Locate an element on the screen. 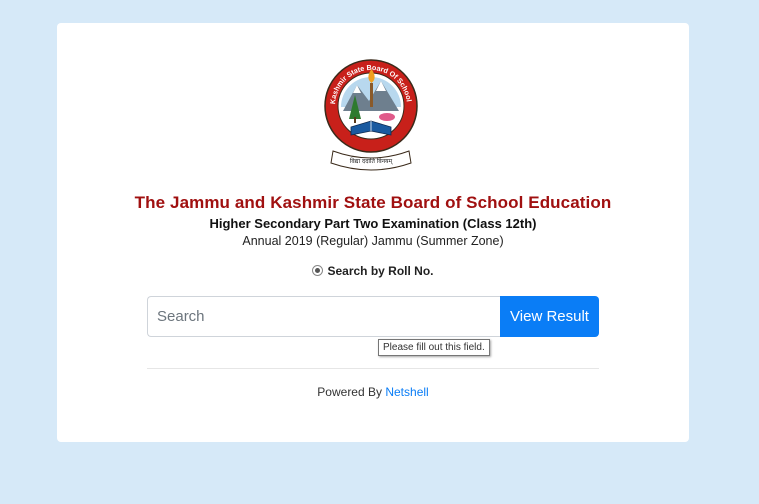 The height and width of the screenshot is (504, 759). footer-prefix: Powered By is located at coordinates (349, 392).